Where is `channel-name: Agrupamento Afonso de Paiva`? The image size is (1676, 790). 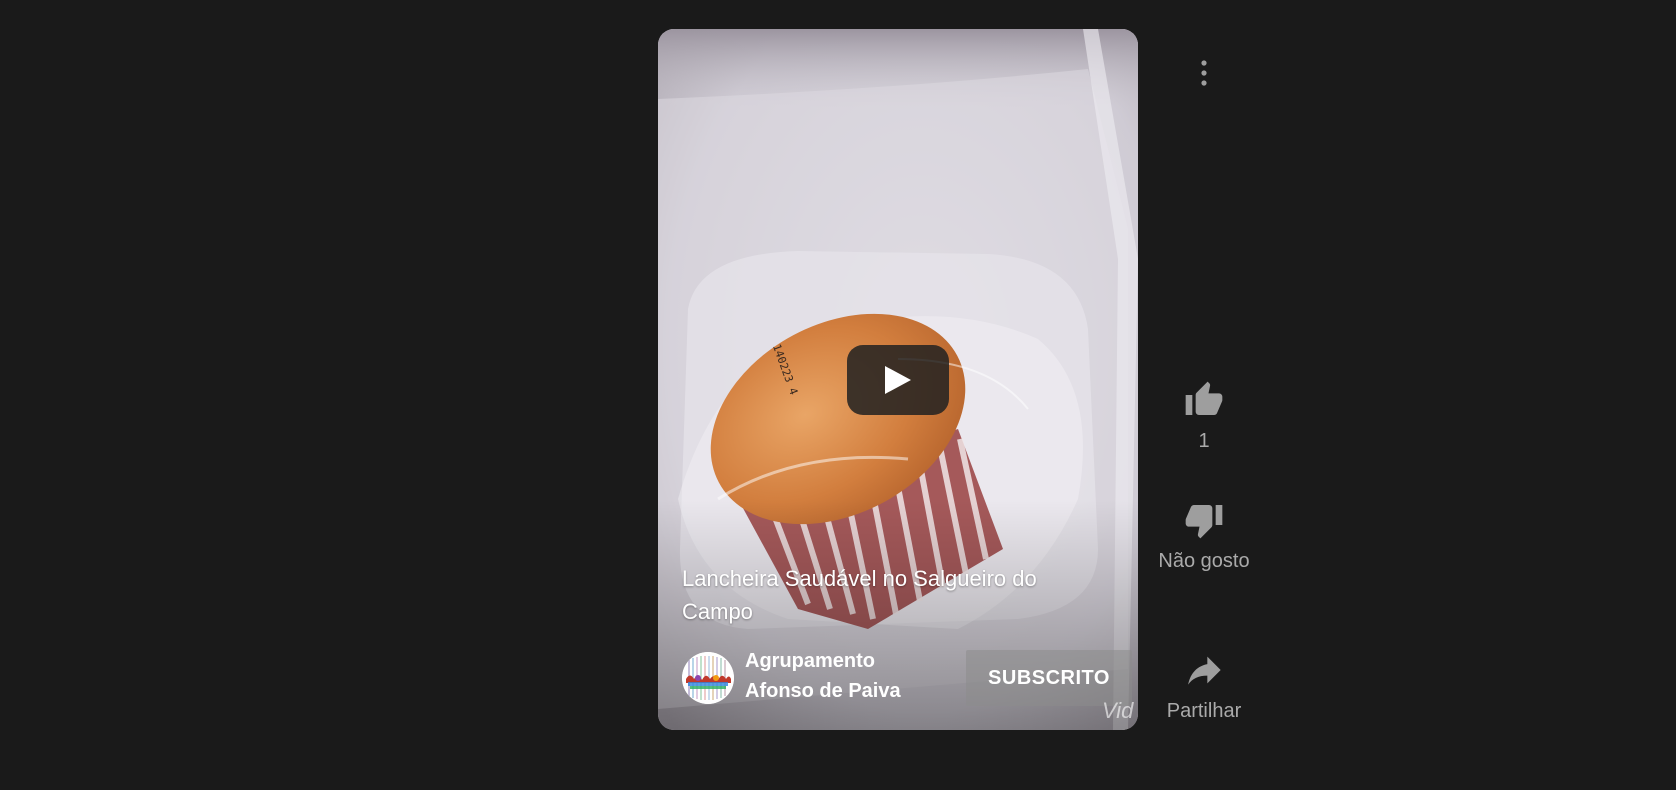 channel-name: Agrupamento Afonso de Paiva is located at coordinates (835, 676).